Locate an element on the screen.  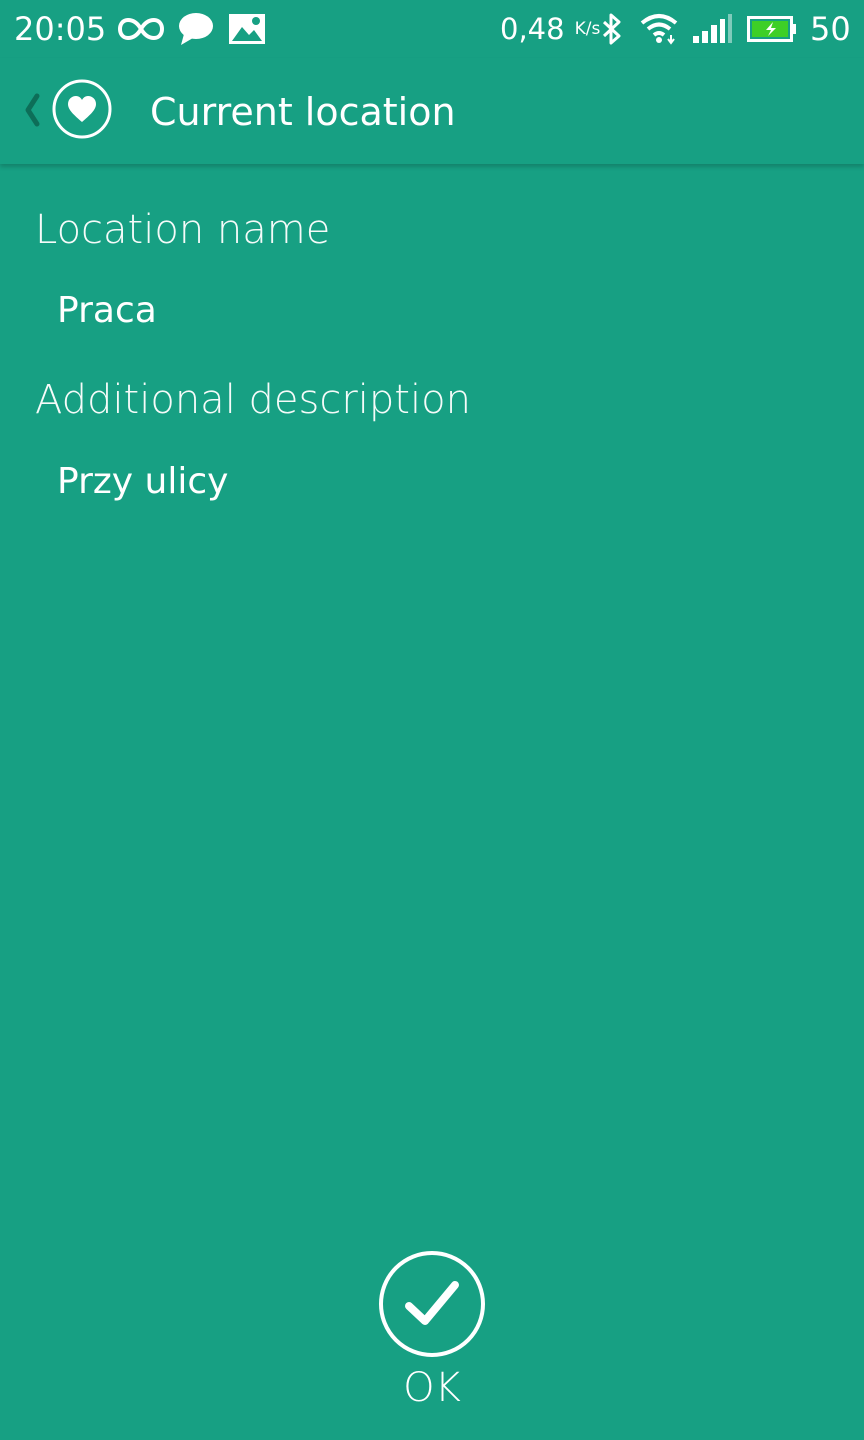
signal-icon is located at coordinates (713, 29).